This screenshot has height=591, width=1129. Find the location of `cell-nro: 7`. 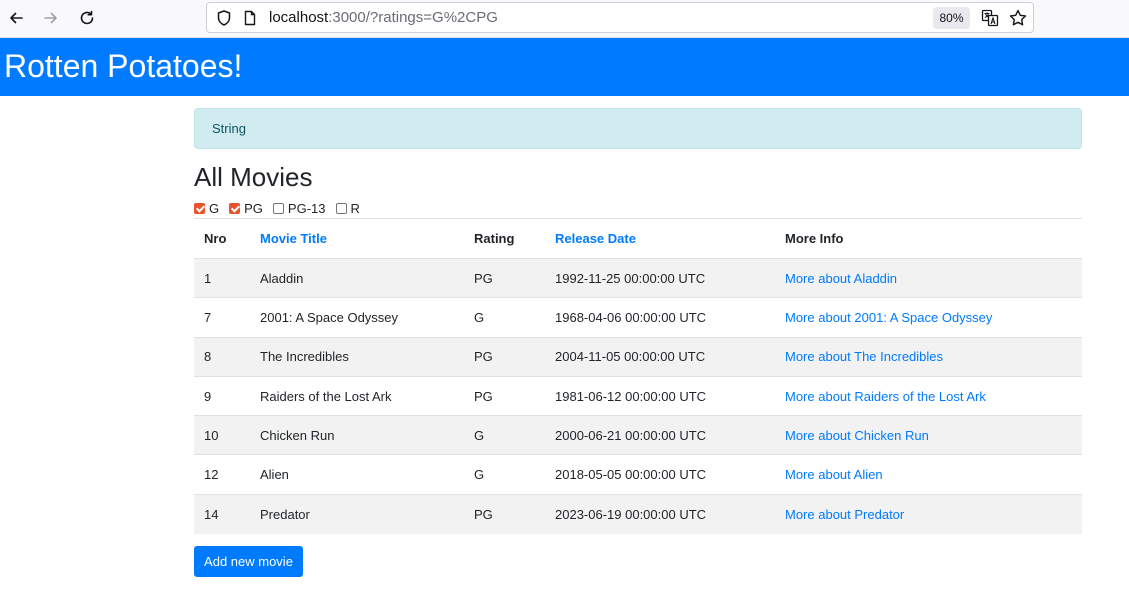

cell-nro: 7 is located at coordinates (222, 317).